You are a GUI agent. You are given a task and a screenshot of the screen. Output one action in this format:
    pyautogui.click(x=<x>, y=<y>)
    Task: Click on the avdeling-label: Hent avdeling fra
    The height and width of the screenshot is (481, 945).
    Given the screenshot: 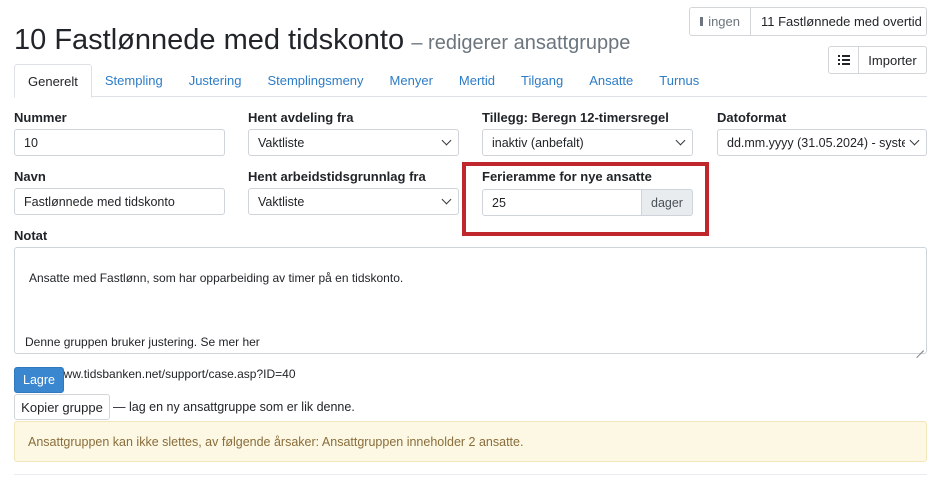 What is the action you would take?
    pyautogui.click(x=301, y=117)
    